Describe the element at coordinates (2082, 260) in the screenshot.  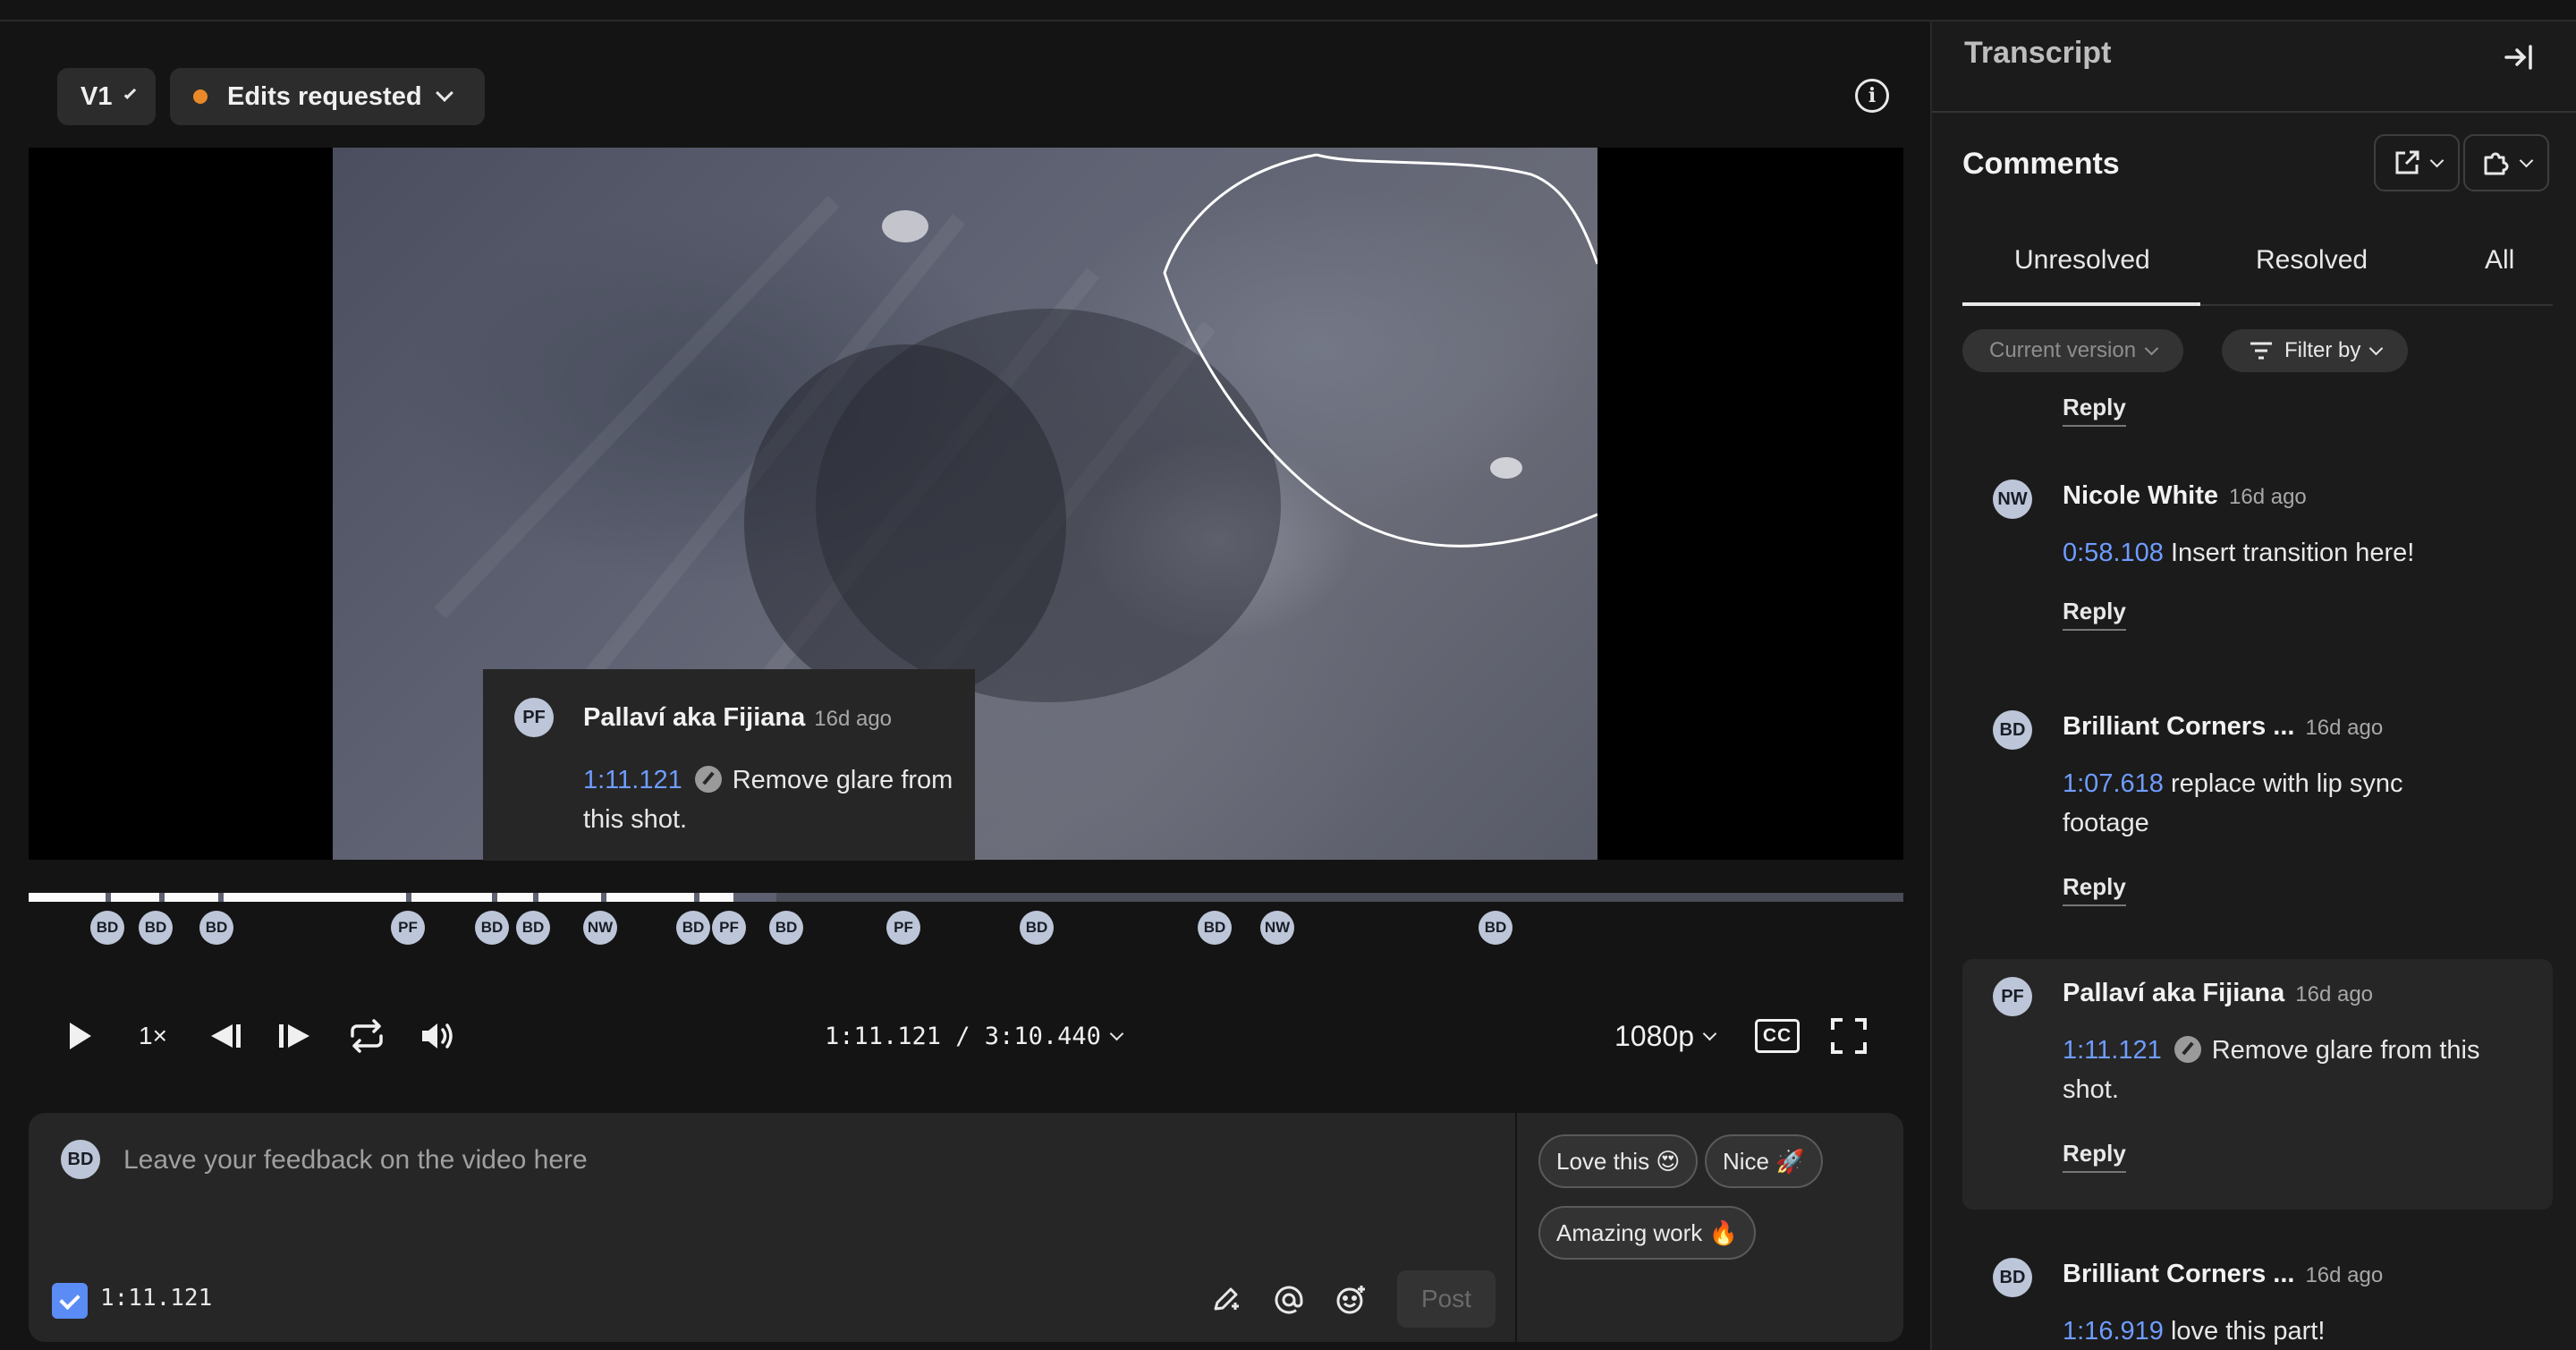
I see `tab-unresolved: Unresolved` at that location.